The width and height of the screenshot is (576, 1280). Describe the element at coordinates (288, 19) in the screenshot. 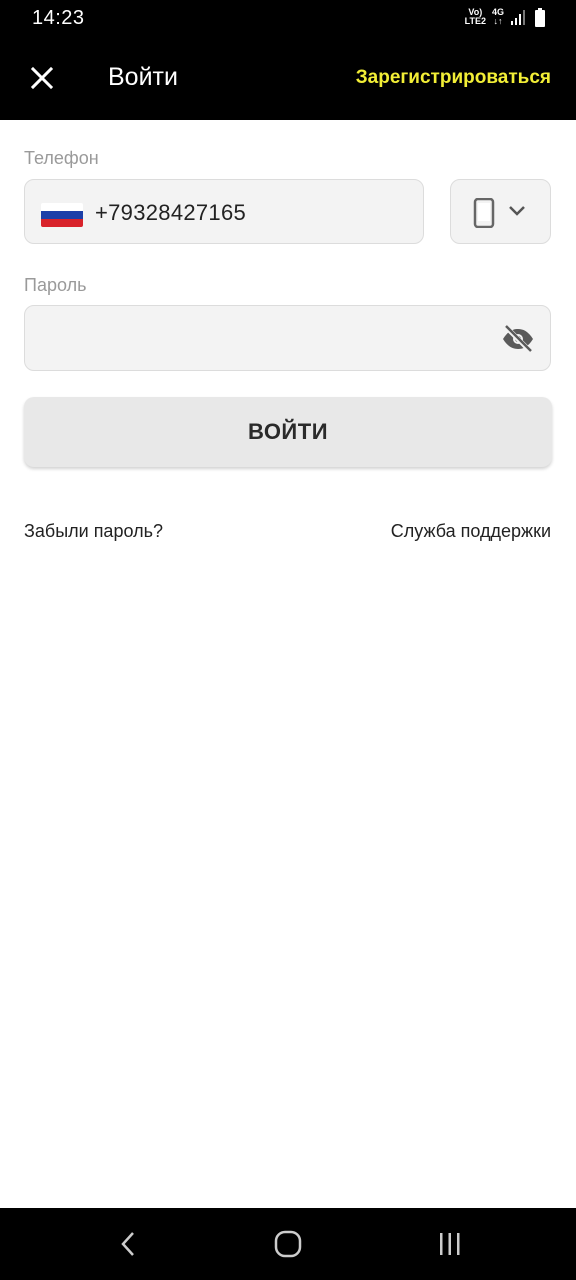

I see `status-bar: 14:23 Vo) LTE2 4G ↓↑` at that location.